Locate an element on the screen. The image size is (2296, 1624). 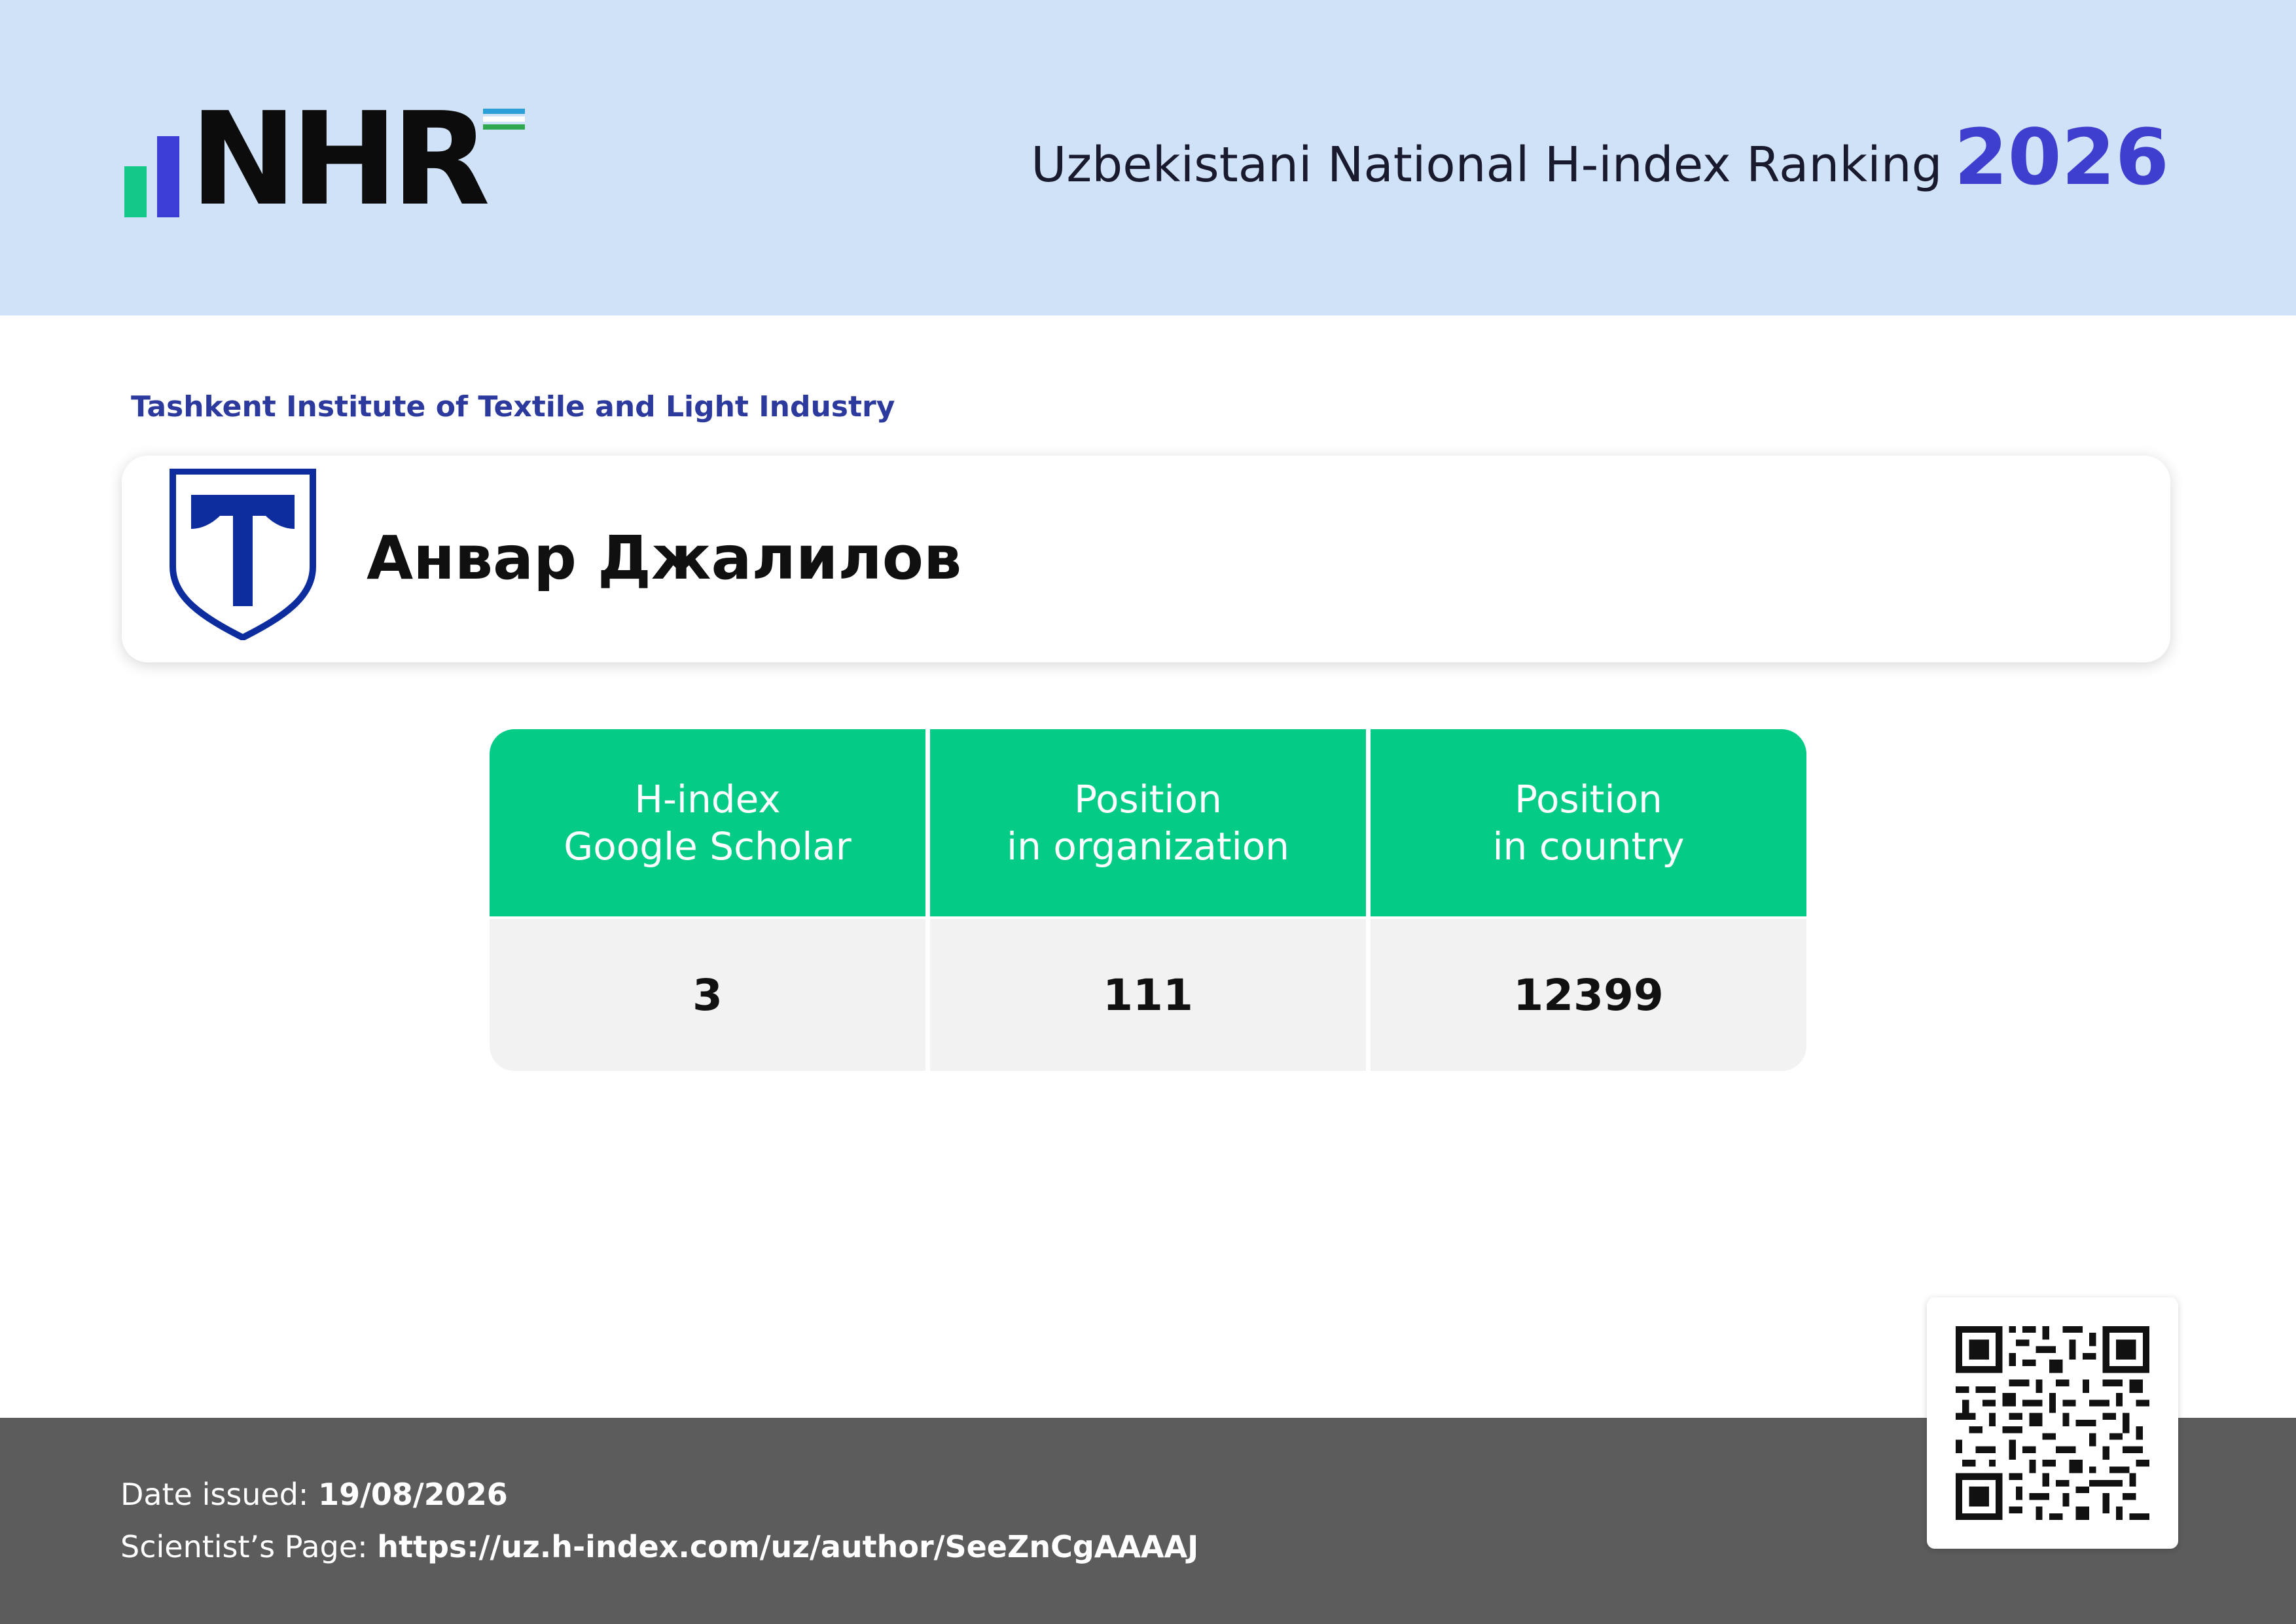
qr-code-icon is located at coordinates (2052, 1423).